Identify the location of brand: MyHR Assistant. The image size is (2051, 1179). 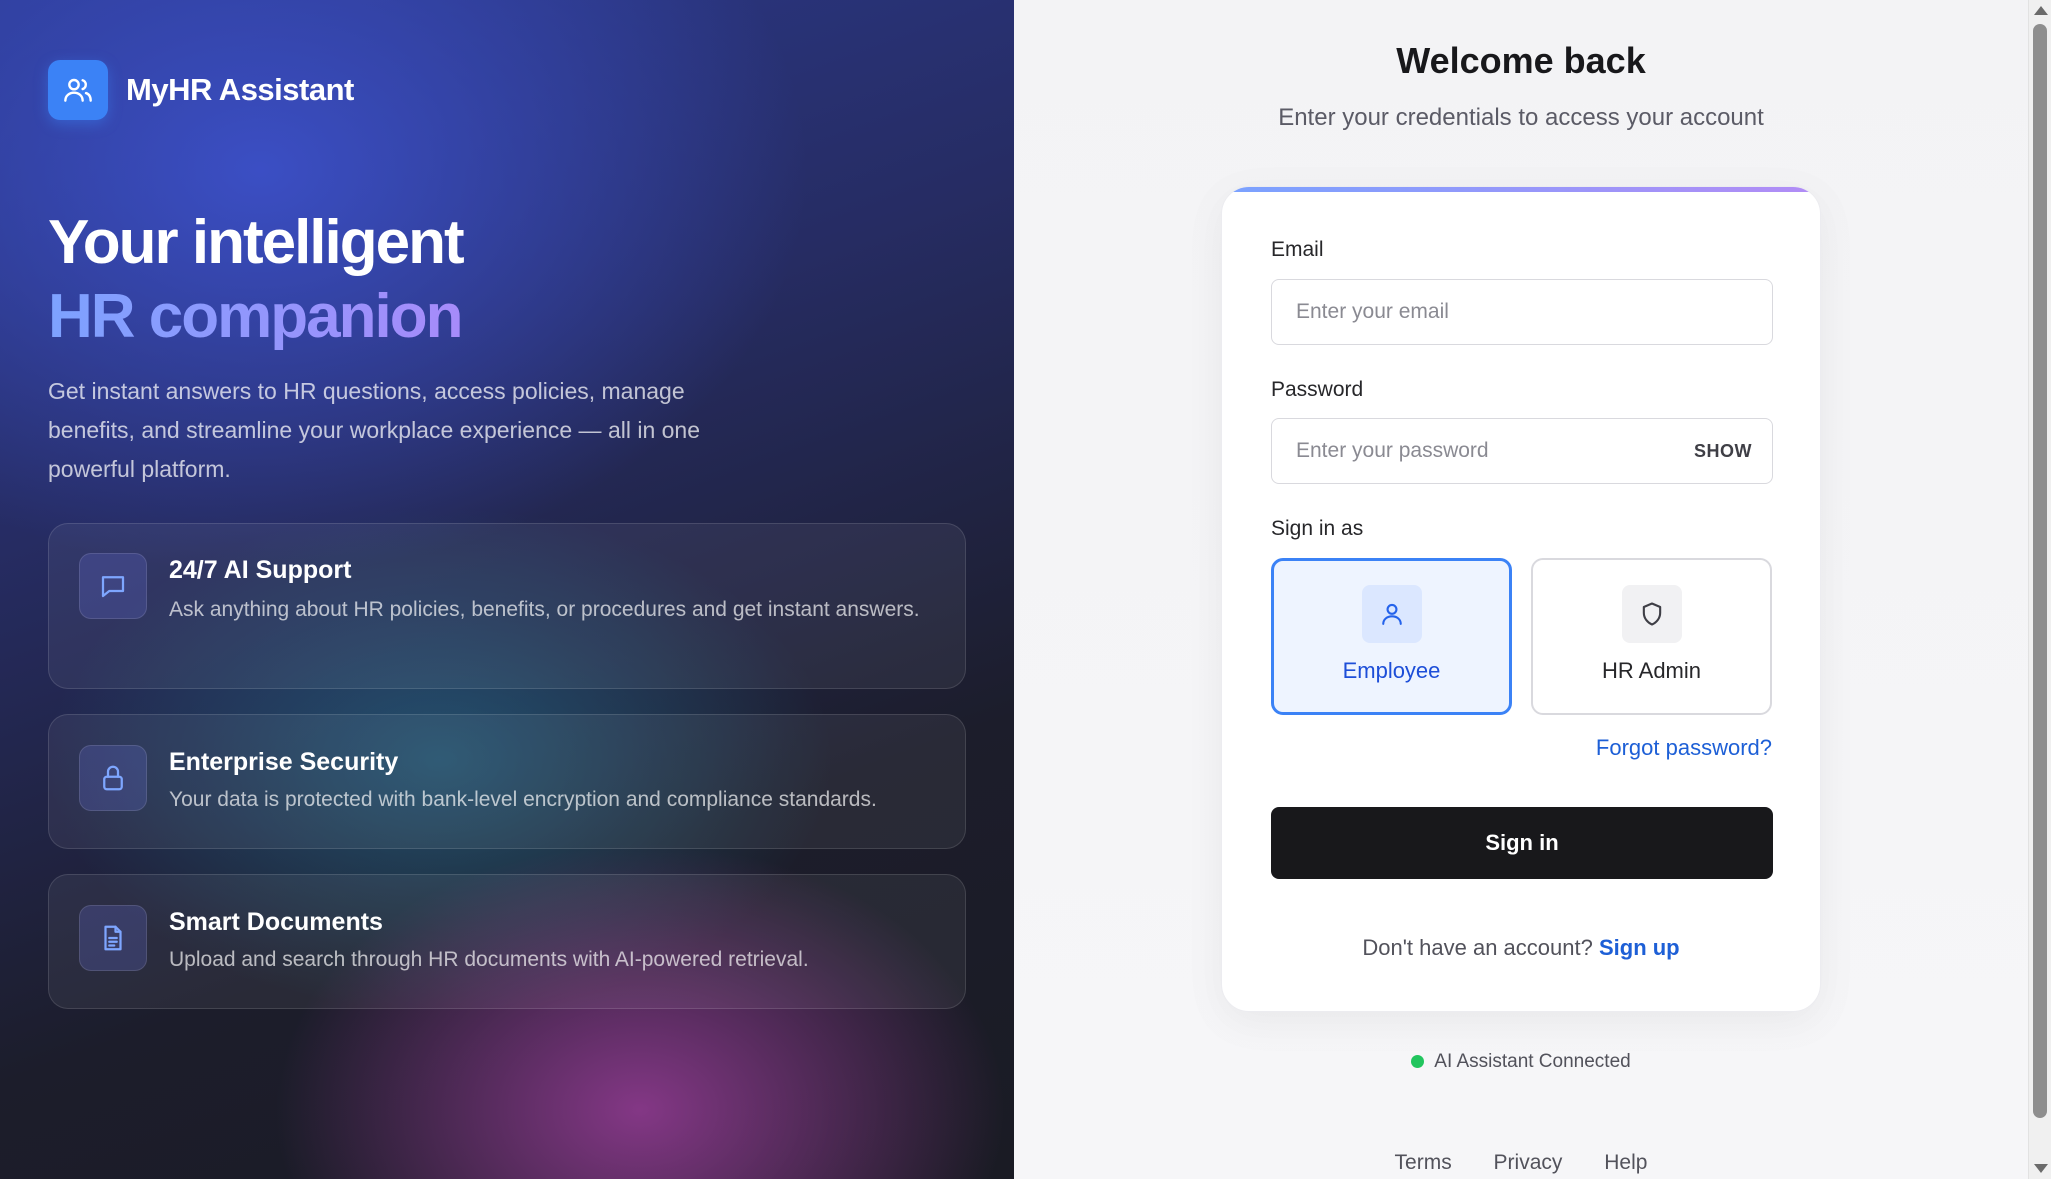
(201, 90).